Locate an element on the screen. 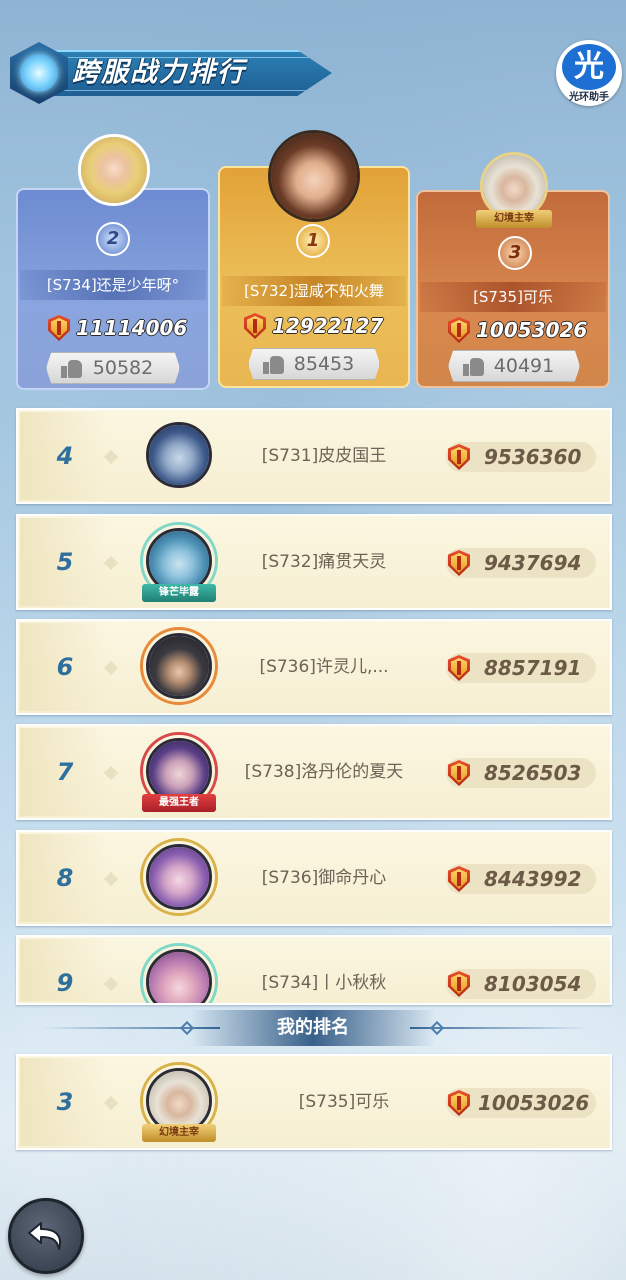 Image resolution: width=626 pixels, height=1280 pixels. my-rank-label: 我的排名 is located at coordinates (313, 1027).